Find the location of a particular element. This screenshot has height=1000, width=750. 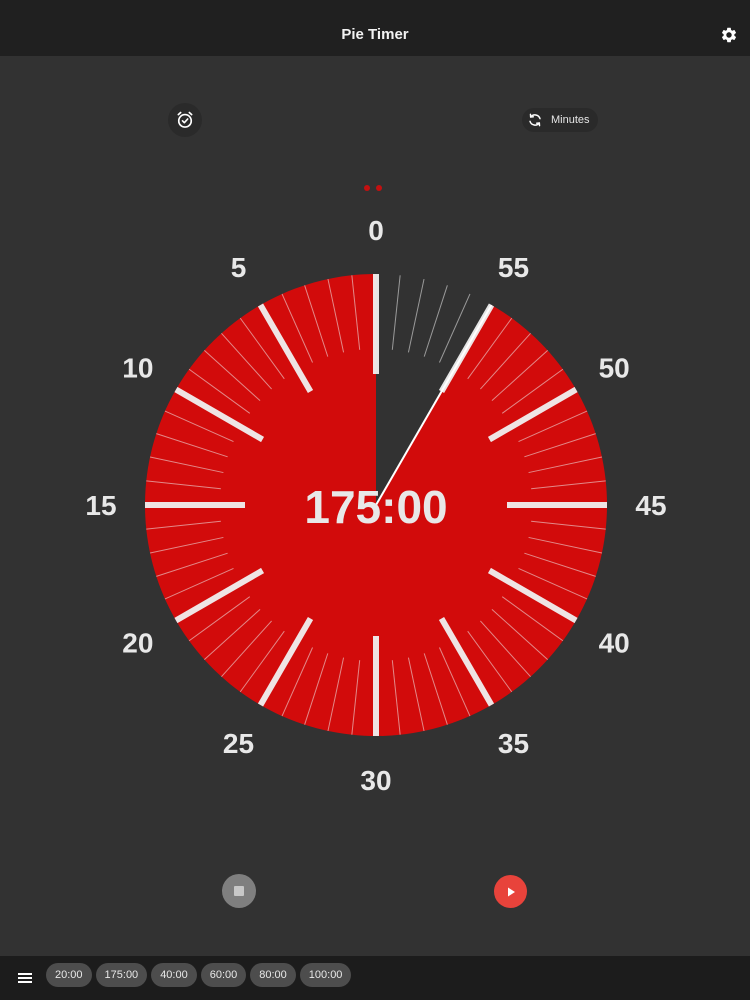

menu-button is located at coordinates (25, 978).